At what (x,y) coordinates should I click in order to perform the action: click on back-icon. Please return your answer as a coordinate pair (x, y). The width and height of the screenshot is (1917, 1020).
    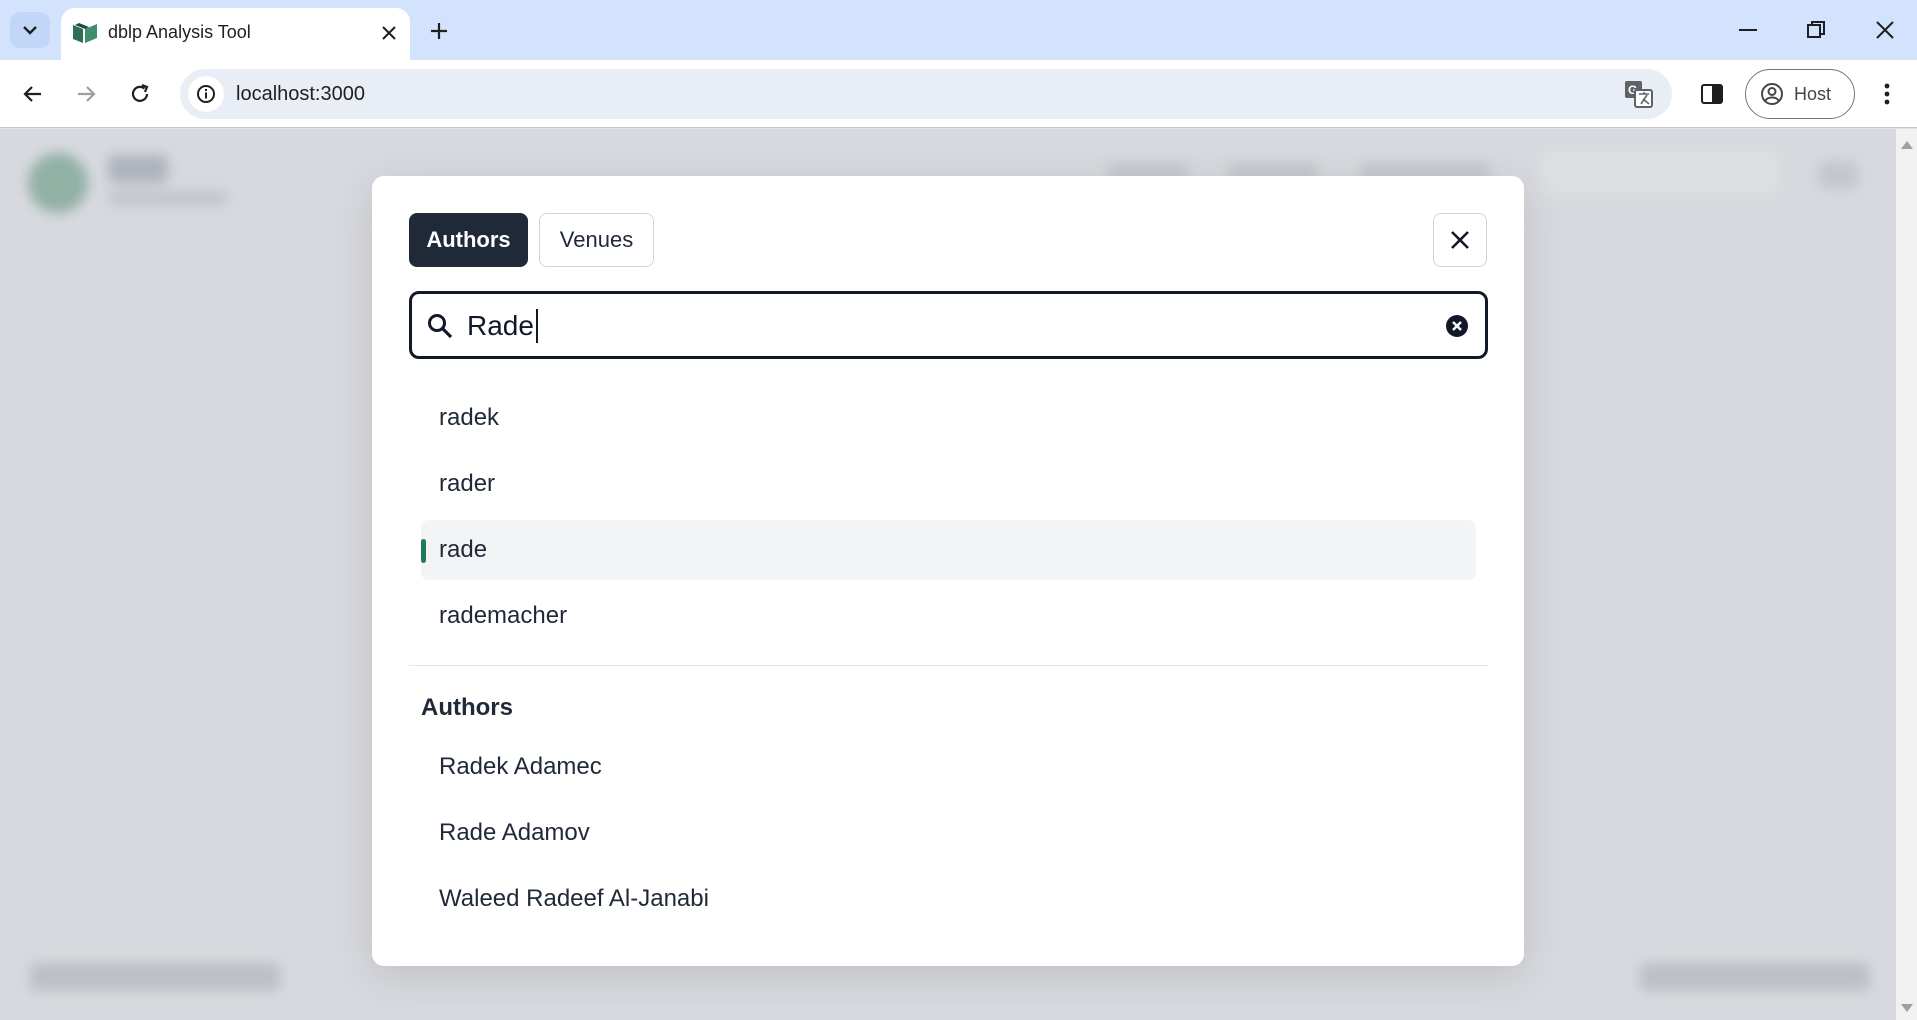
    Looking at the image, I should click on (32, 94).